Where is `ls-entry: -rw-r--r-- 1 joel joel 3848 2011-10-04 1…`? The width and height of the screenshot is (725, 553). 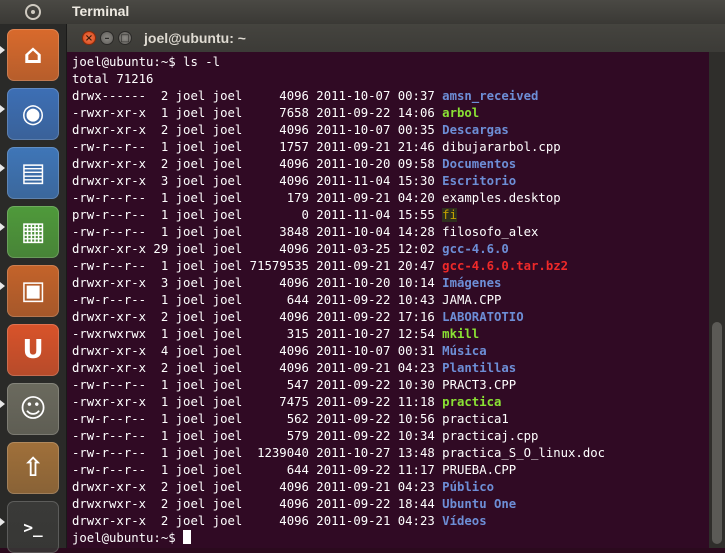 ls-entry: -rw-r--r-- 1 joel joel 3848 2011-10-04 1… is located at coordinates (390, 232).